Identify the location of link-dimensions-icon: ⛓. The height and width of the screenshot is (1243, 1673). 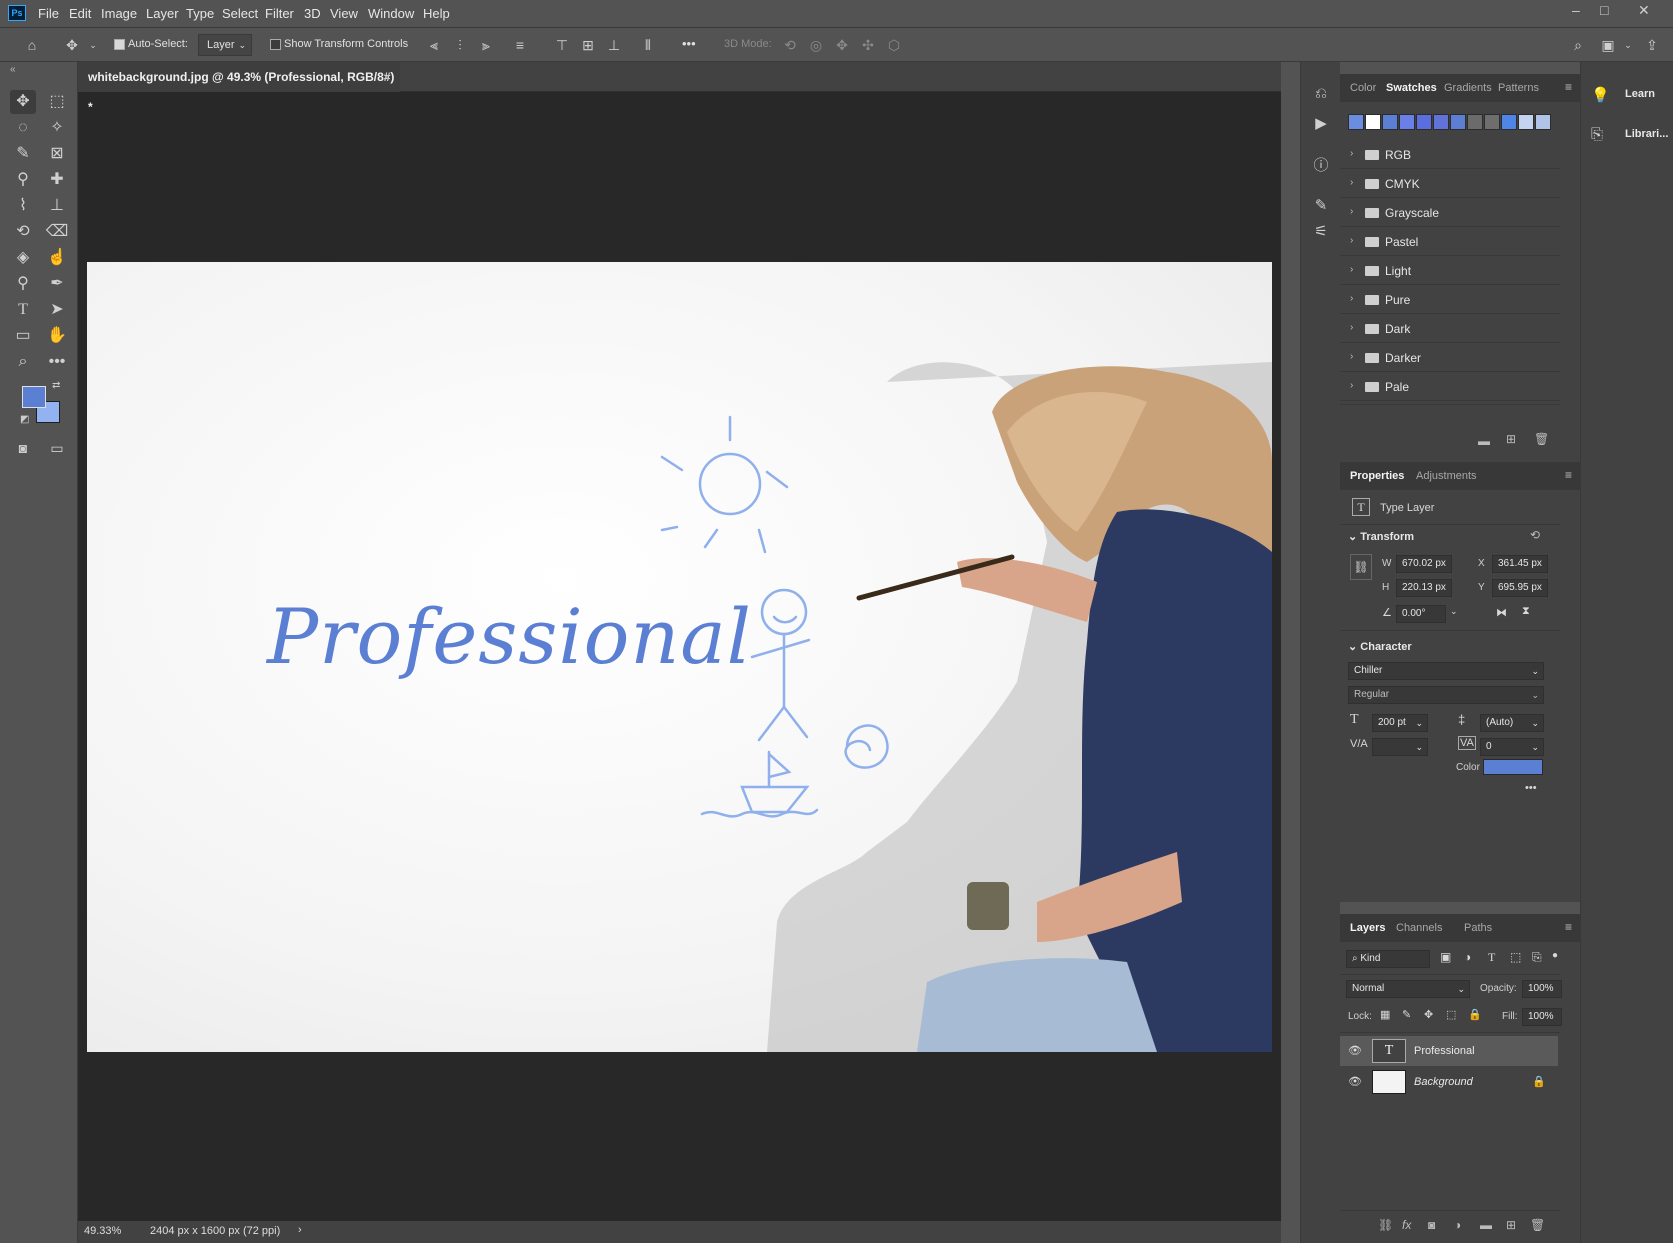
(1361, 567).